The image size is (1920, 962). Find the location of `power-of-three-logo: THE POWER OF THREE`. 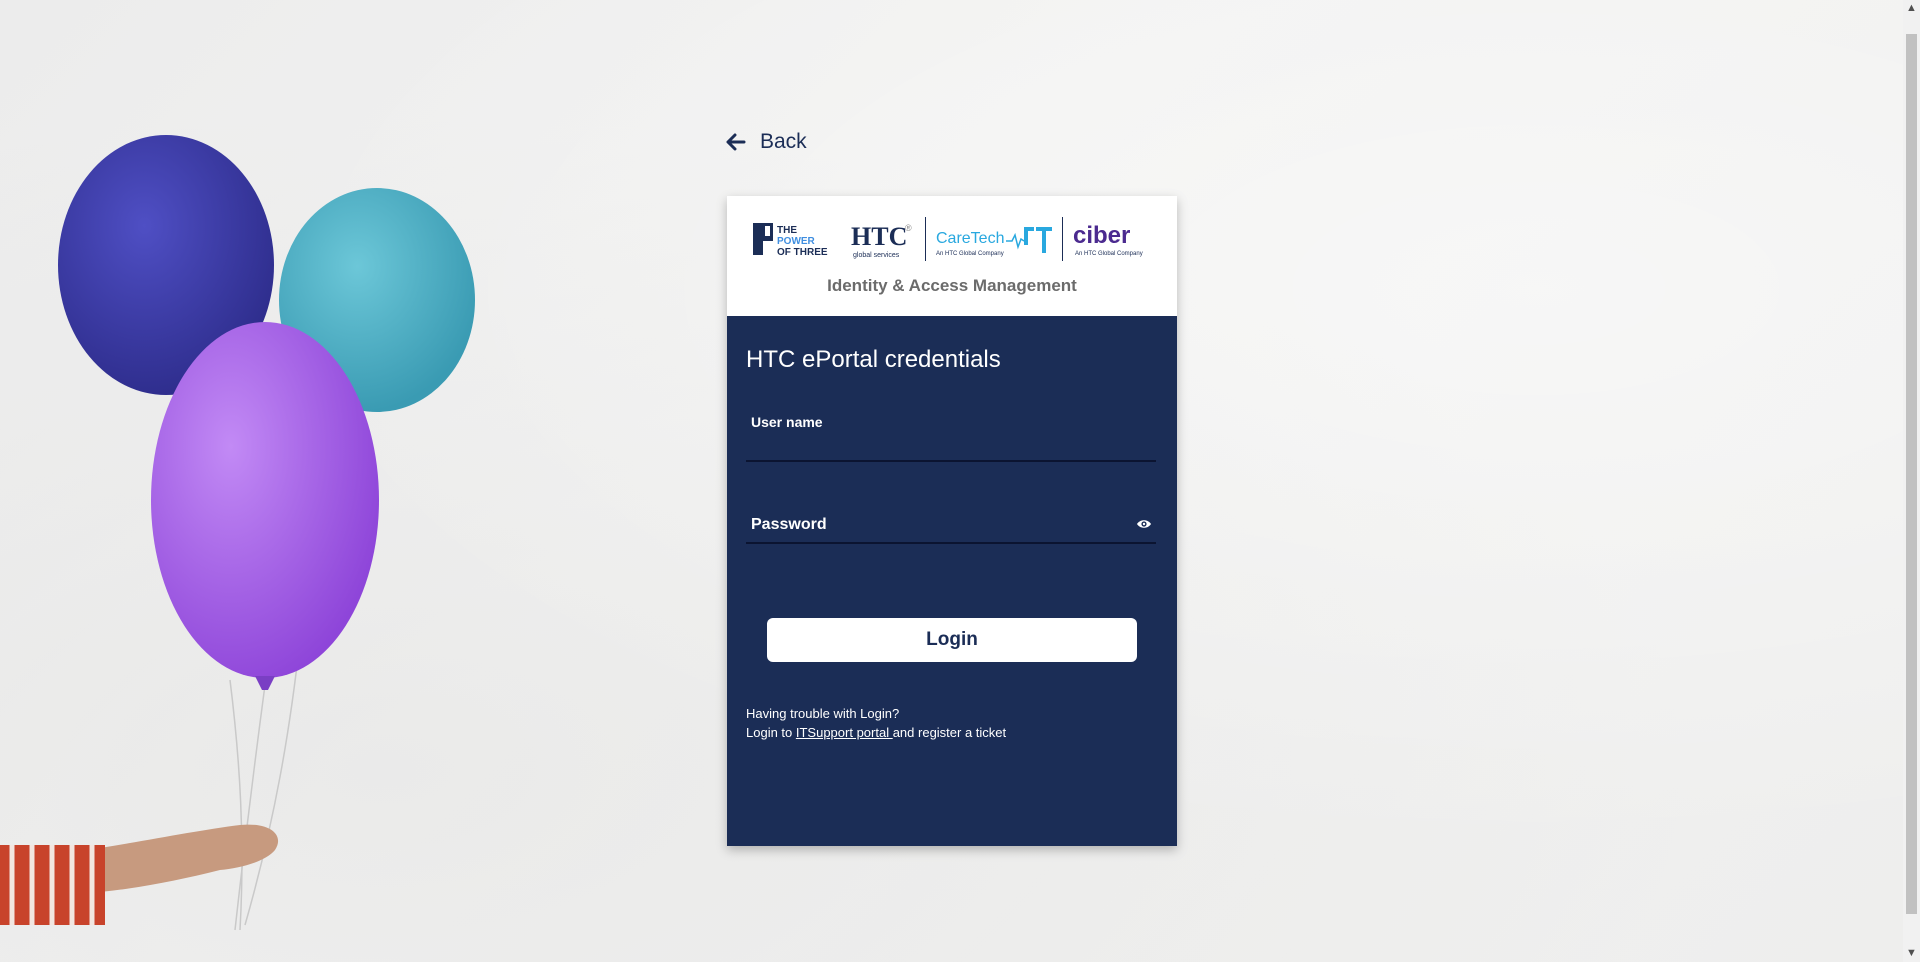

power-of-three-logo: THE POWER OF THREE is located at coordinates (790, 240).